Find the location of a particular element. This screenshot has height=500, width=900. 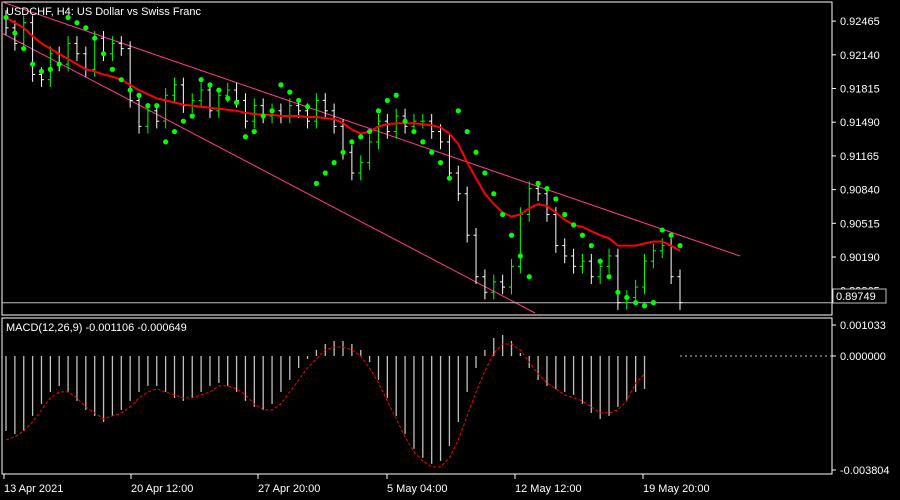

price-tick-label: 0.92465 is located at coordinates (860, 22).